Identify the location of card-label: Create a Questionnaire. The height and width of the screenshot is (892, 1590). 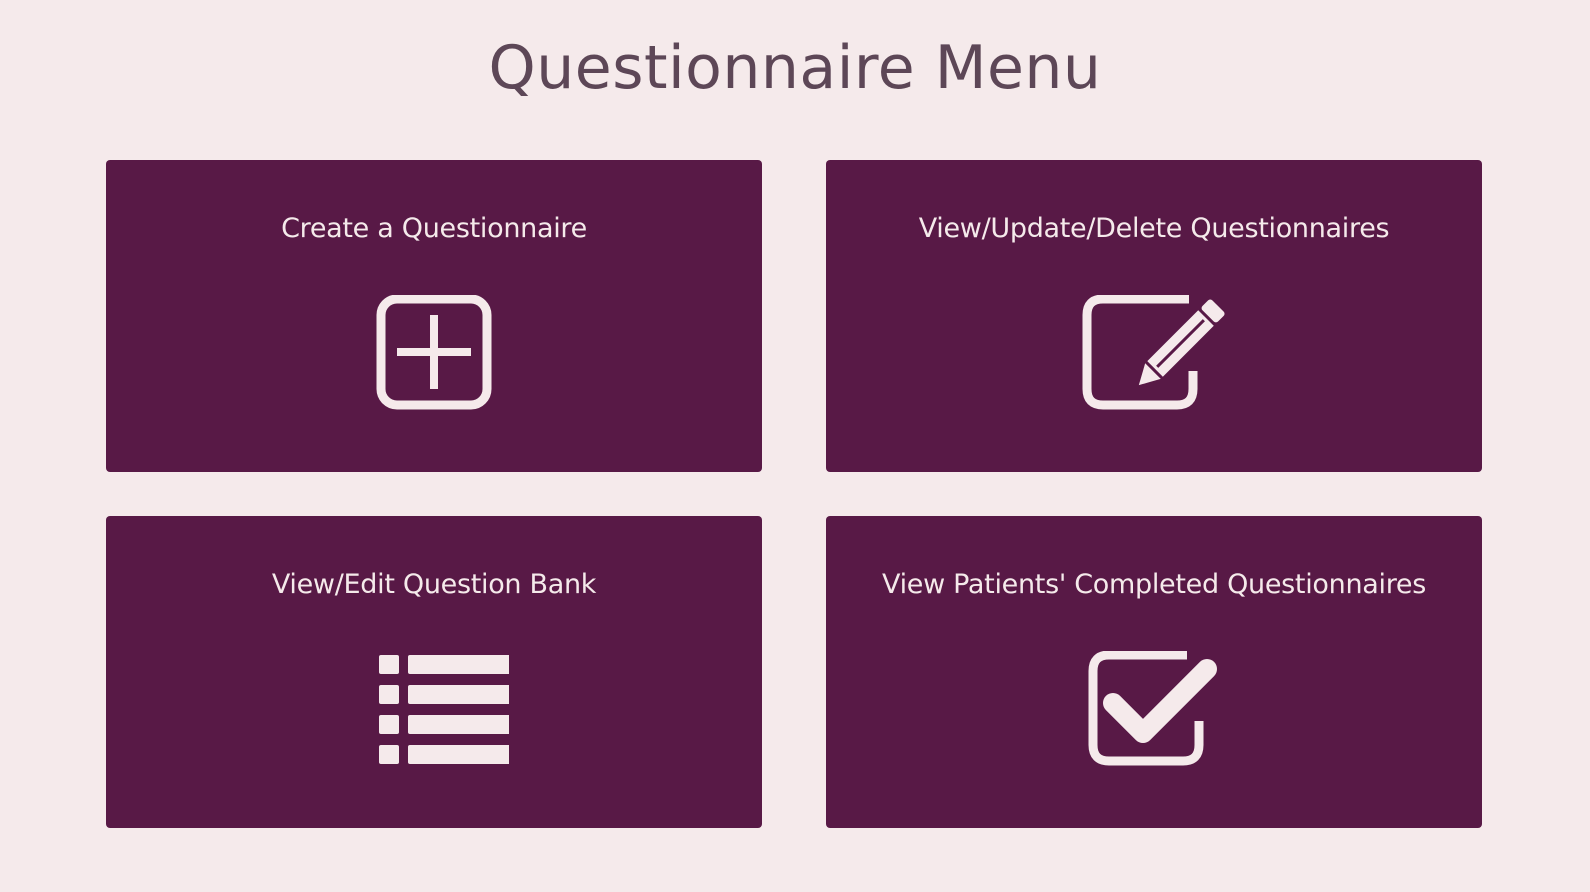
(434, 228).